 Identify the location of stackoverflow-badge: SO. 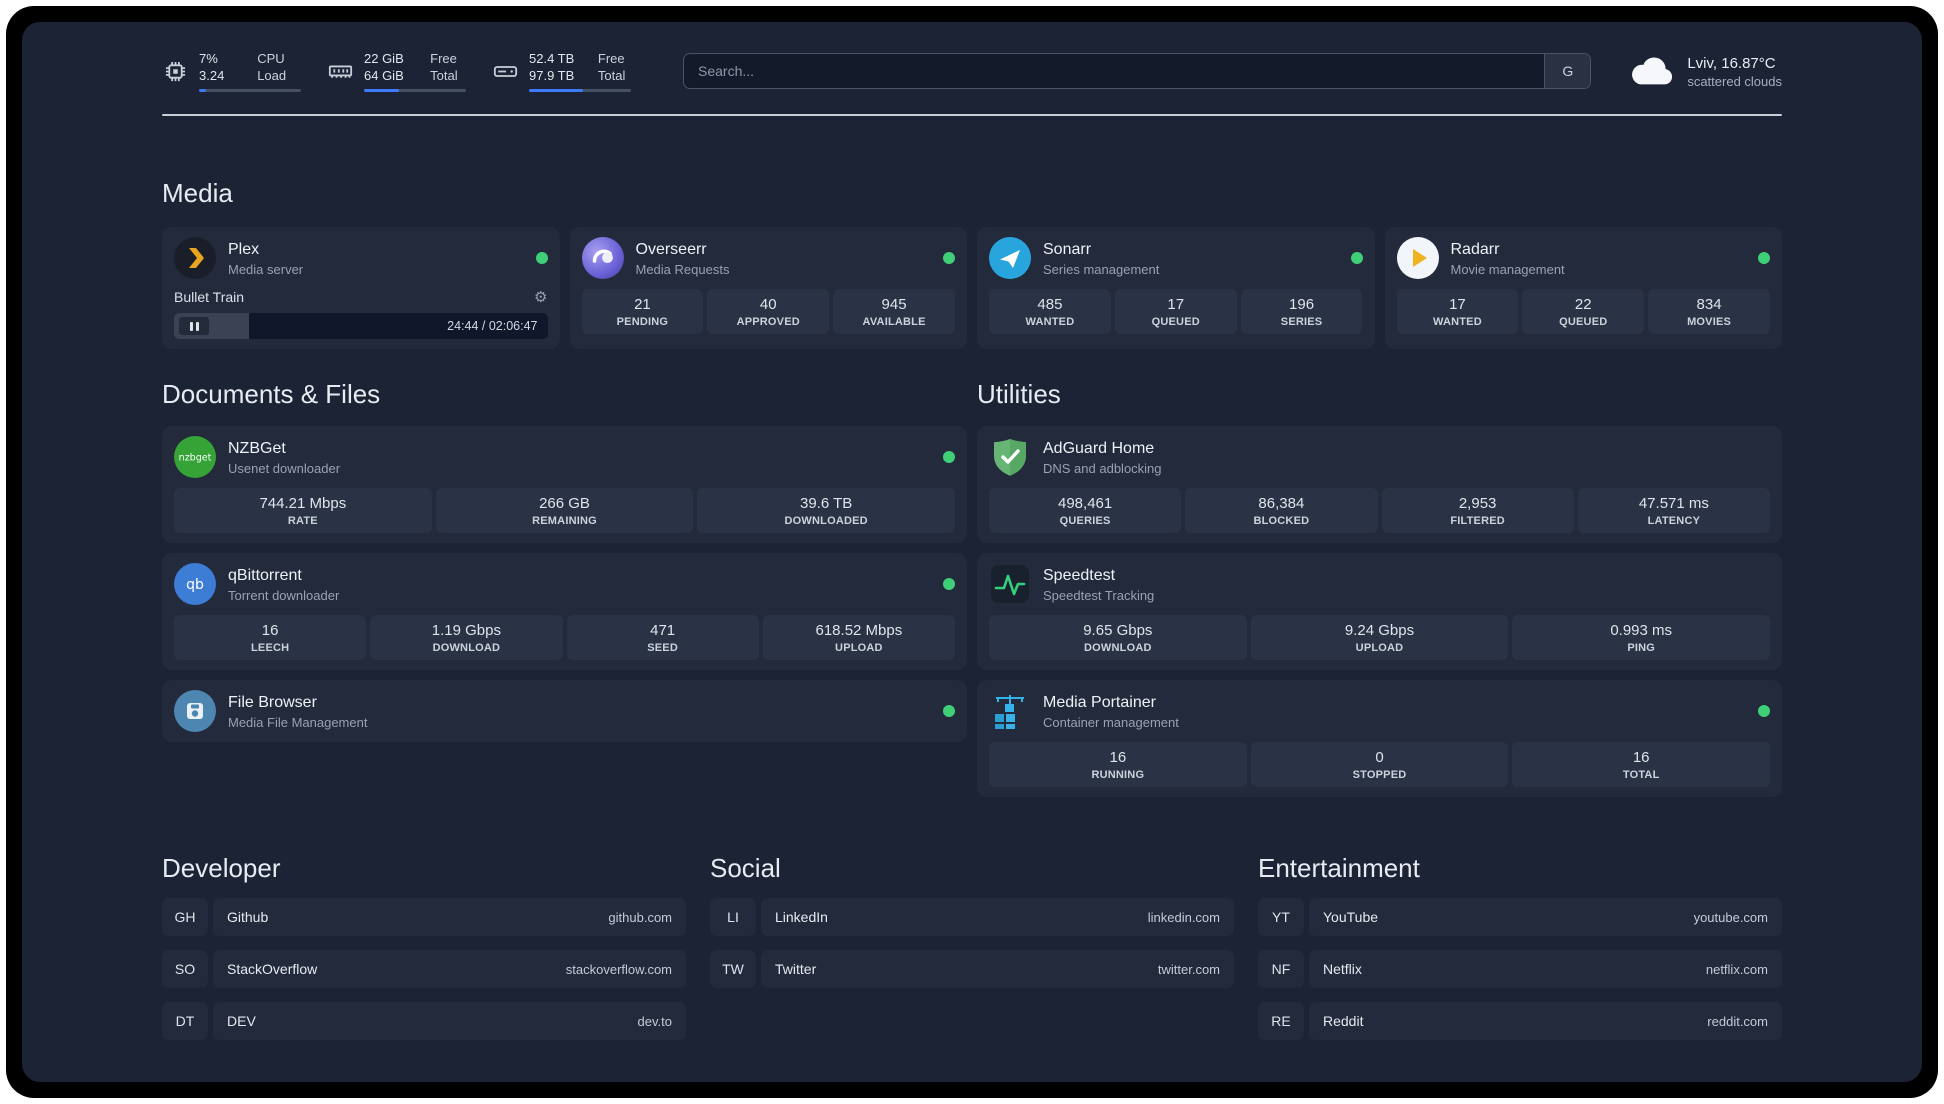
(185, 969).